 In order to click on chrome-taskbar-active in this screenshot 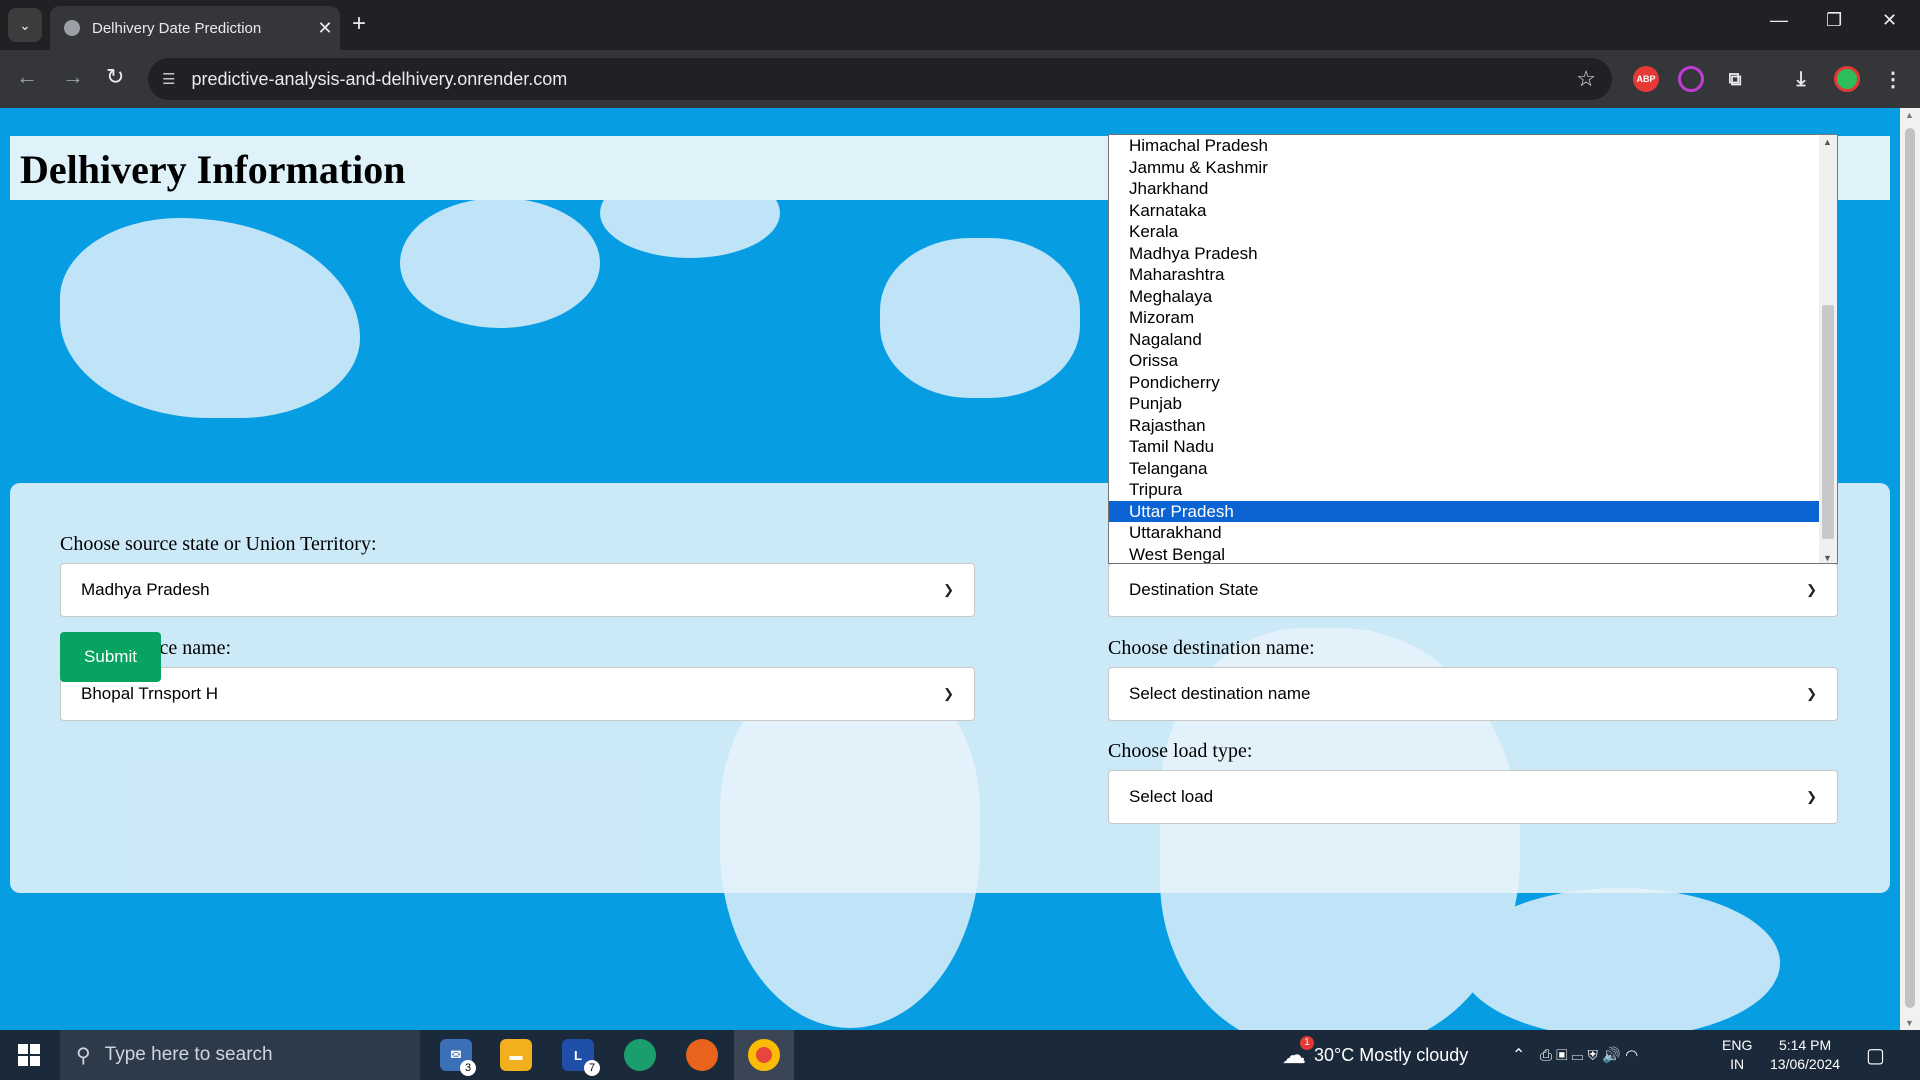, I will do `click(764, 1055)`.